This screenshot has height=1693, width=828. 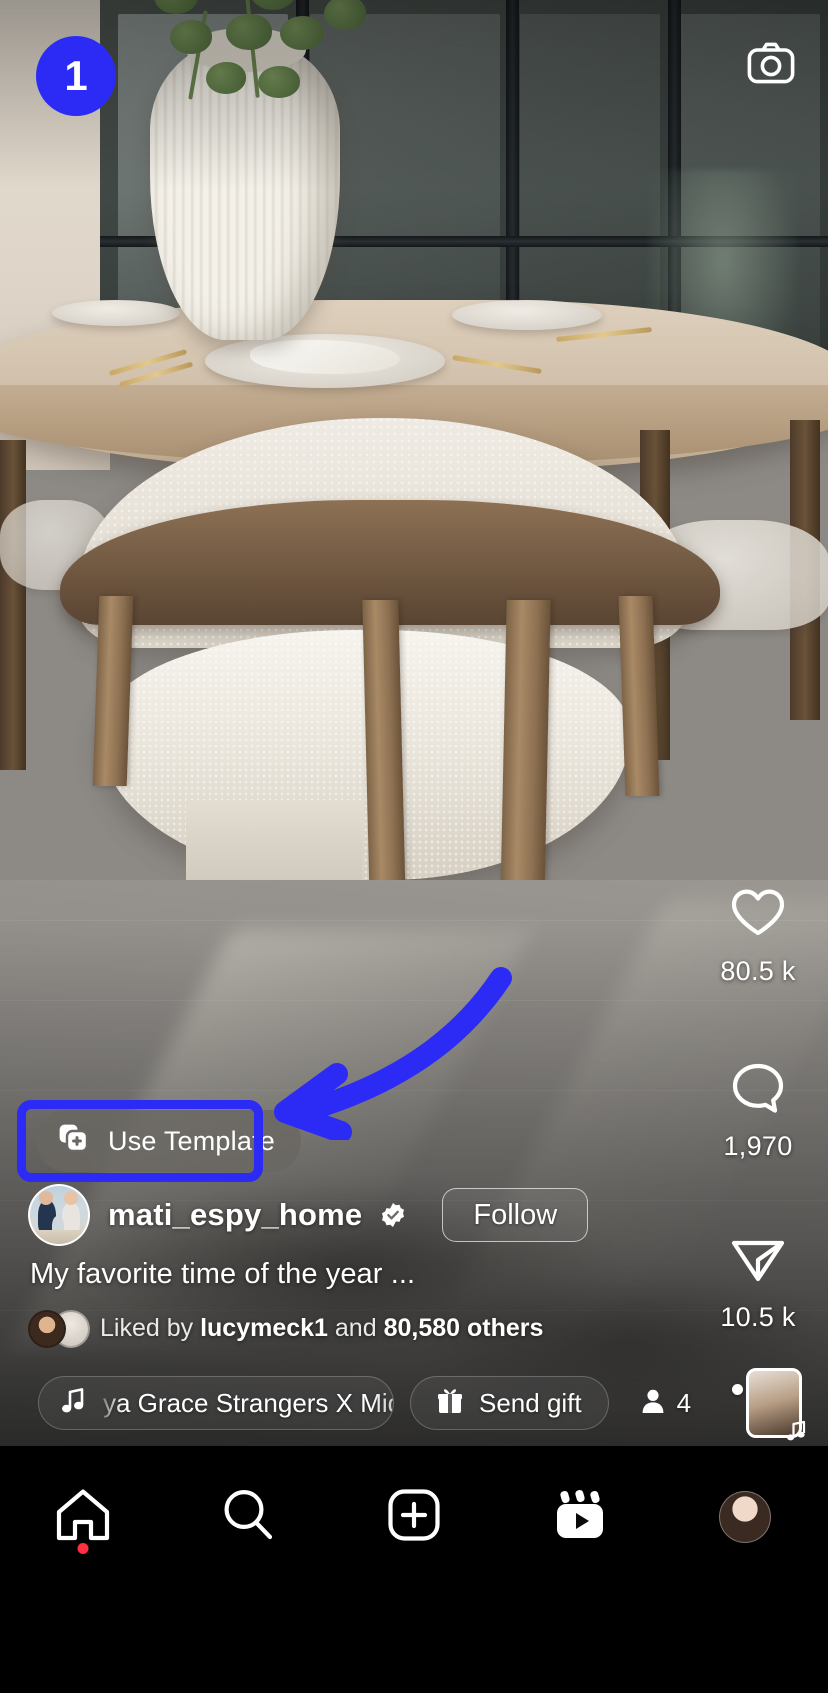 I want to click on comment-button: 1,970, so click(x=757, y=1108).